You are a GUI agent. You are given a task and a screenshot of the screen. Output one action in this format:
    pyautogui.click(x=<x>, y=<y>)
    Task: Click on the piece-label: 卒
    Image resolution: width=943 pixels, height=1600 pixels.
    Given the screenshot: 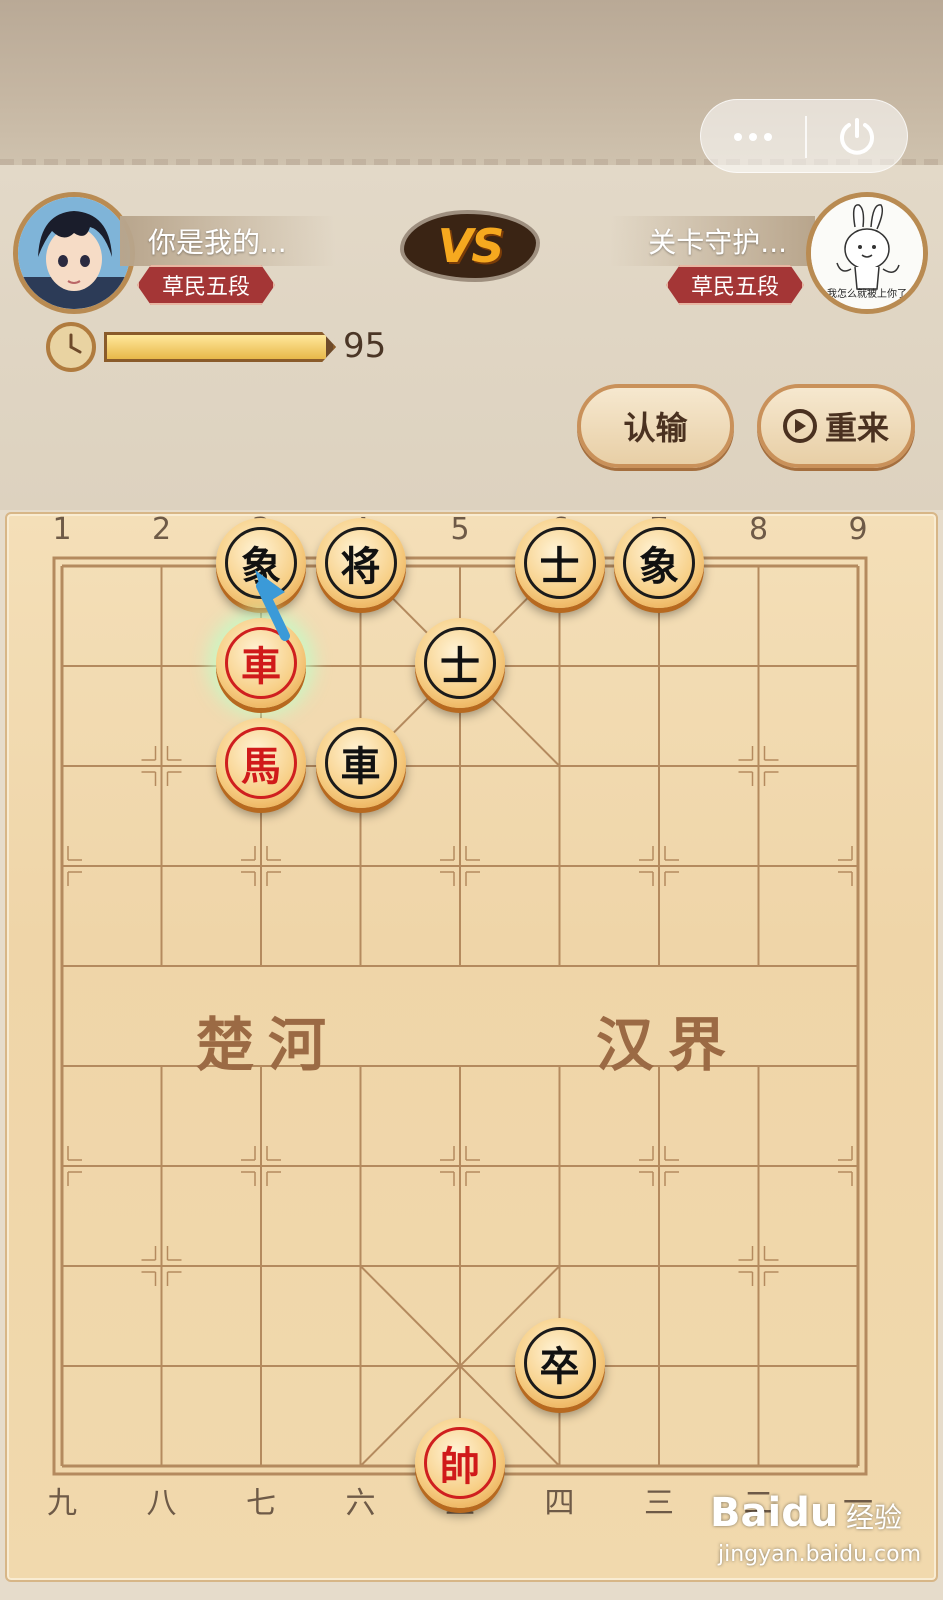 What is the action you would take?
    pyautogui.click(x=559, y=1363)
    